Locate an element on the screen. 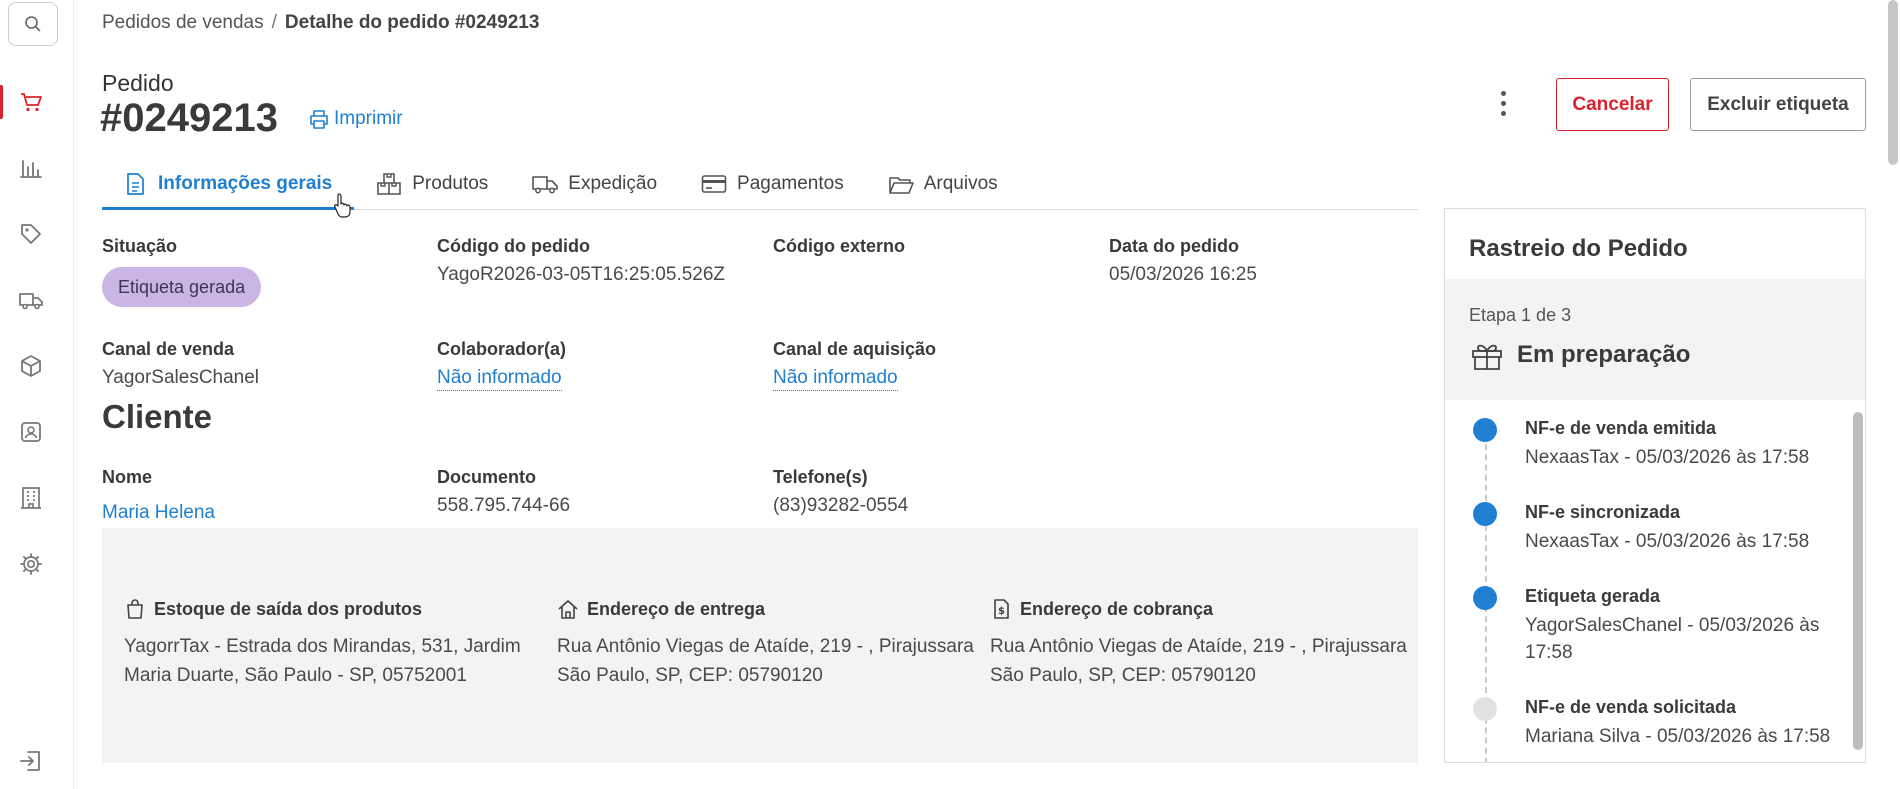 This screenshot has width=1900, height=789. billing-address-heading: $ Endereço de cobrança is located at coordinates (1200, 609).